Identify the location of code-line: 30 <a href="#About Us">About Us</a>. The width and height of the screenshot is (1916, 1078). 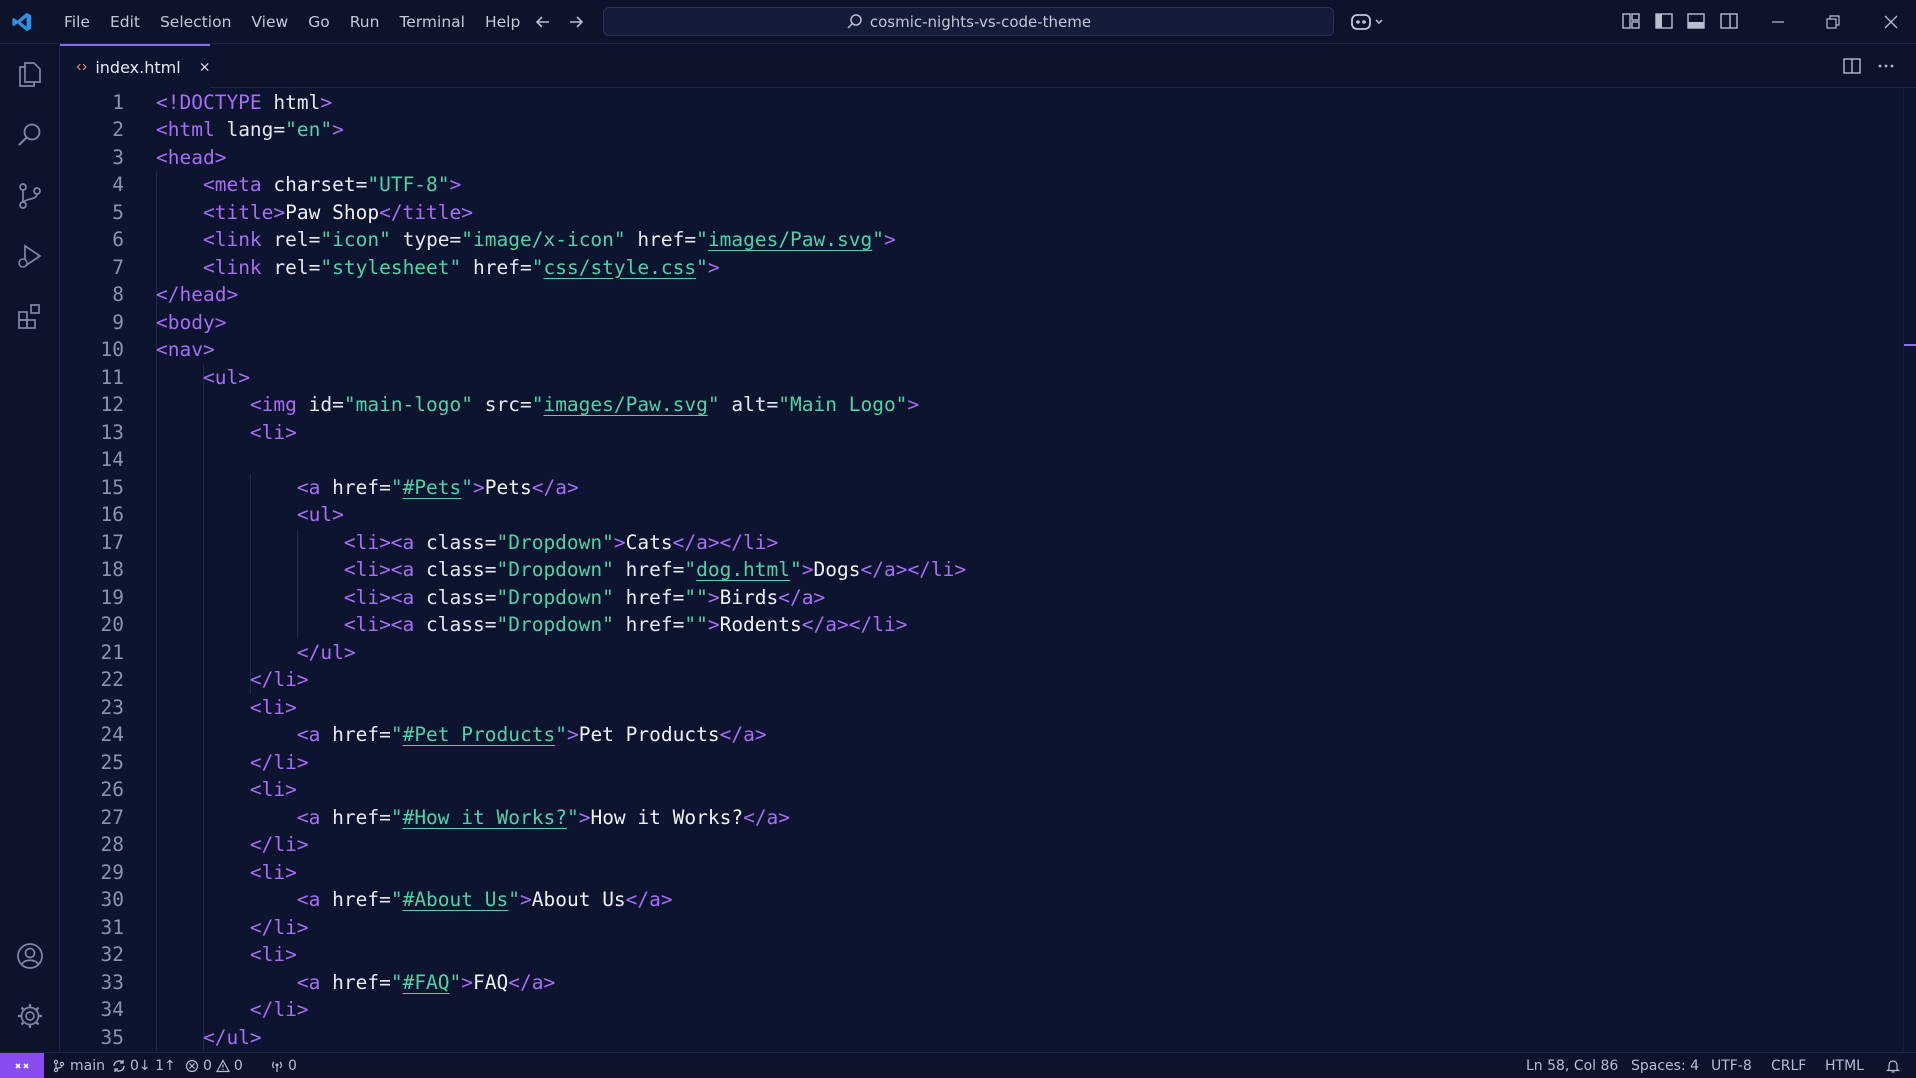
(960, 900).